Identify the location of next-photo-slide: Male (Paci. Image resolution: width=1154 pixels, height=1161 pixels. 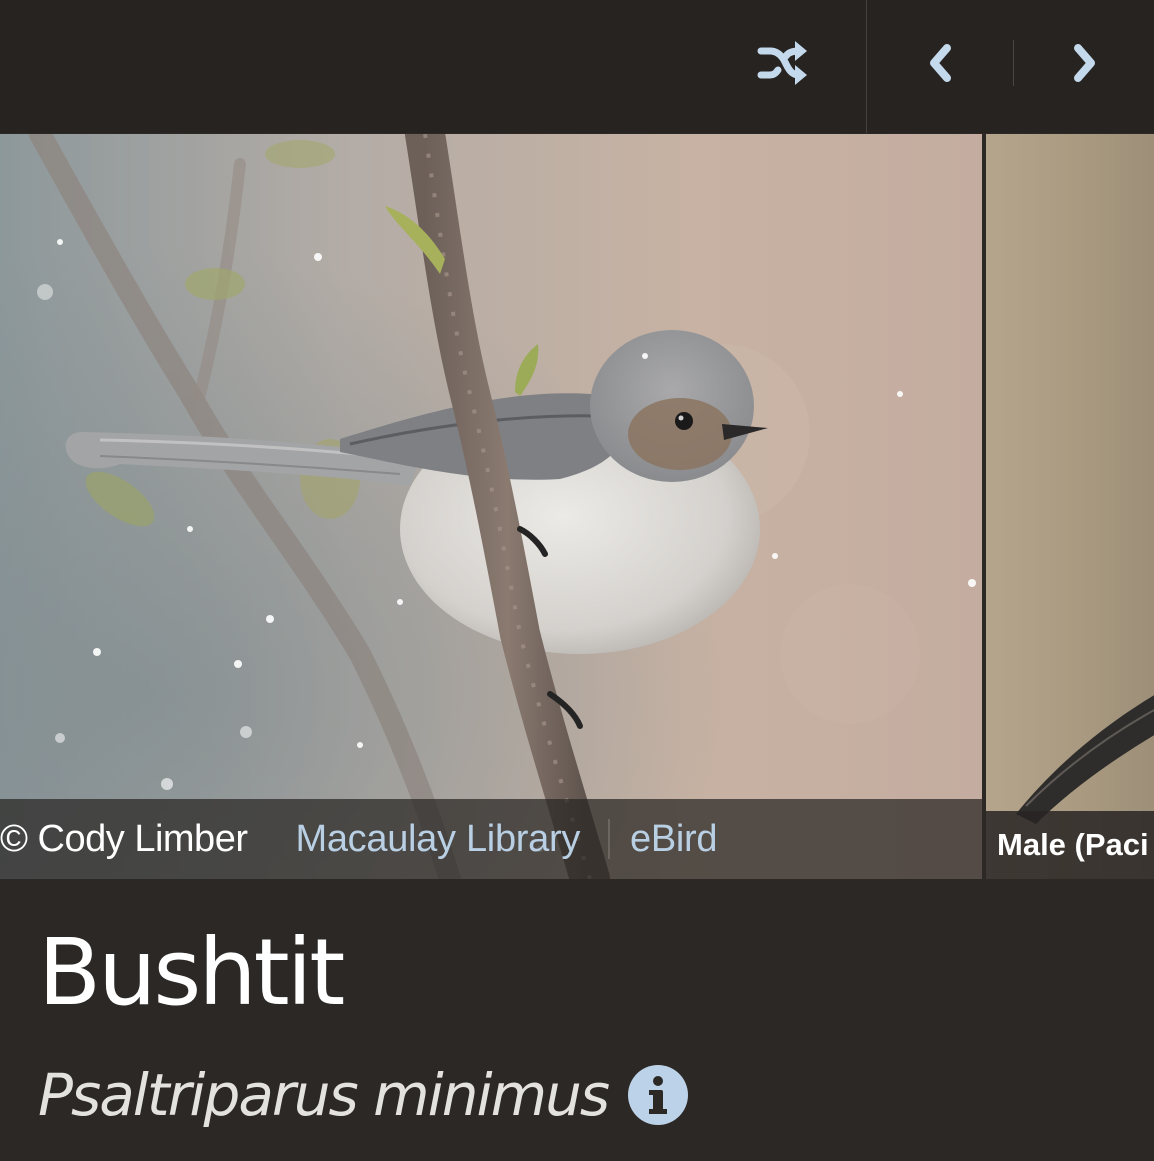
(1070, 506).